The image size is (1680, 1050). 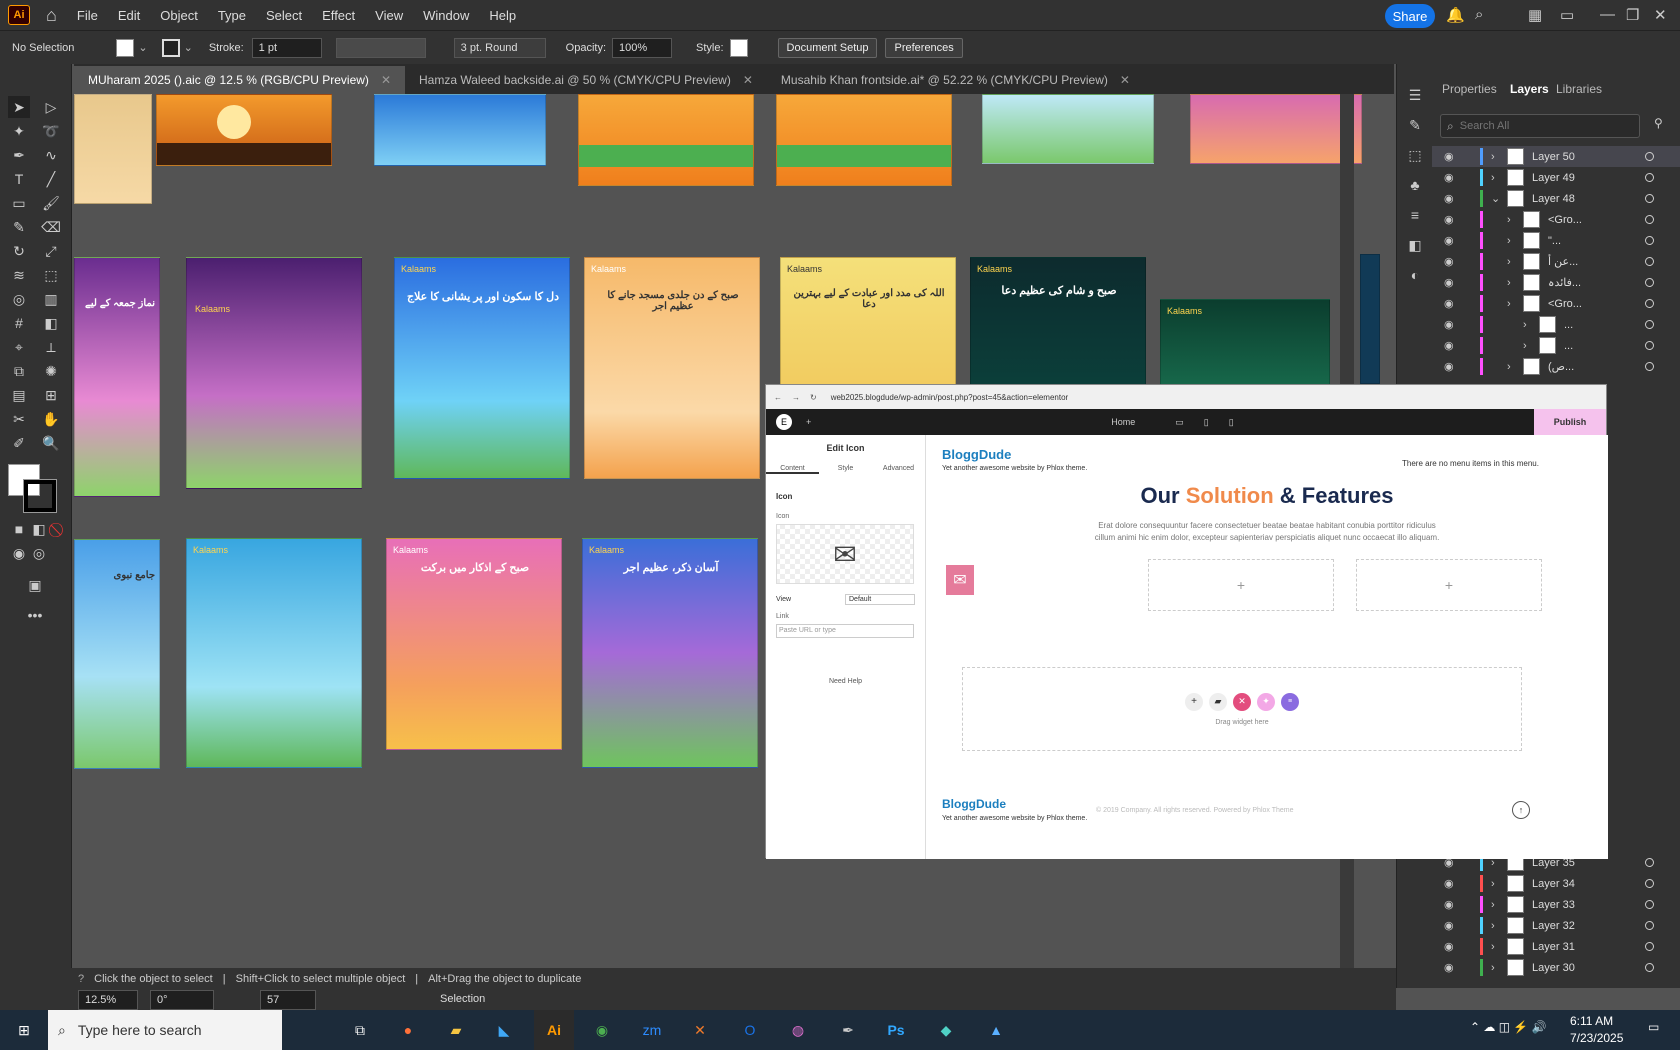 What do you see at coordinates (1415, 125) in the screenshot?
I see `brushes-icon: ✎` at bounding box center [1415, 125].